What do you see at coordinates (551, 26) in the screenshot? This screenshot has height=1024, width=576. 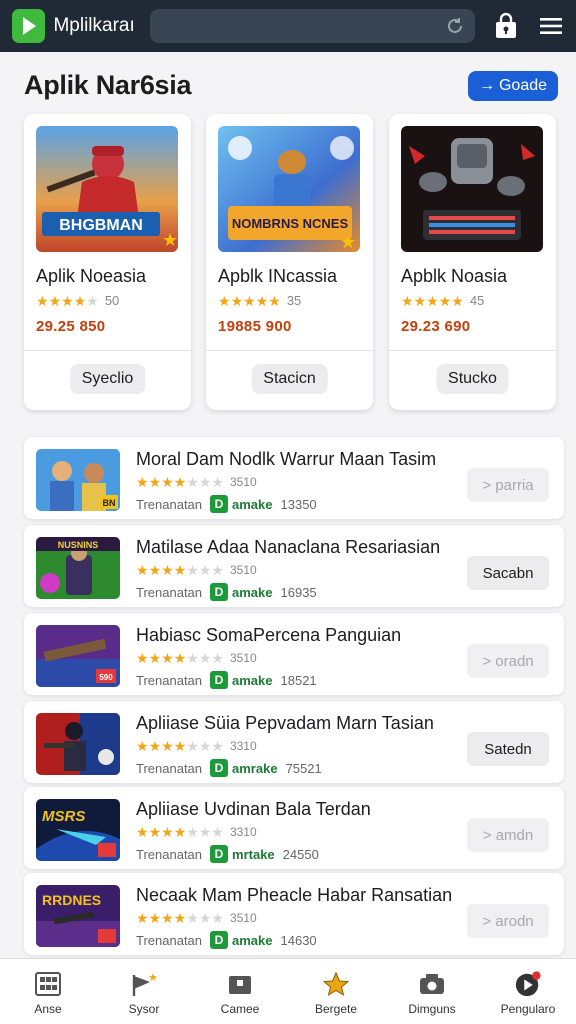 I see `menu-icon` at bounding box center [551, 26].